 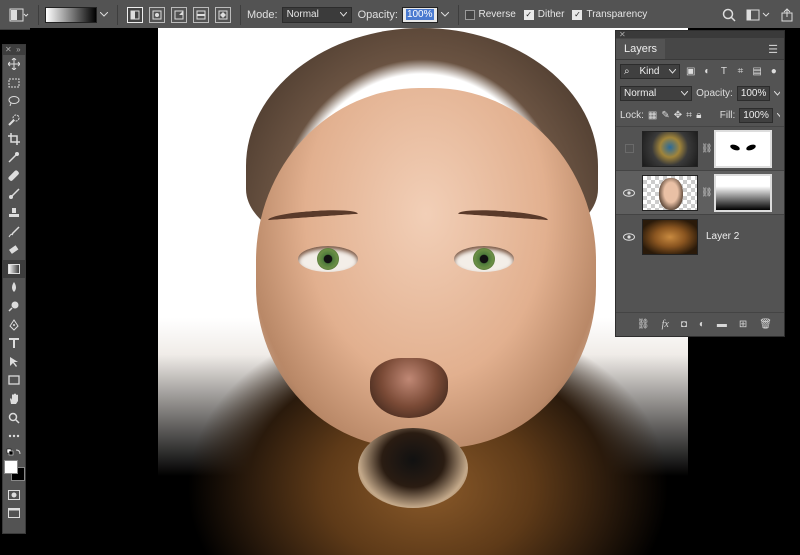 What do you see at coordinates (419, 14) in the screenshot?
I see `opacity-input: 100%` at bounding box center [419, 14].